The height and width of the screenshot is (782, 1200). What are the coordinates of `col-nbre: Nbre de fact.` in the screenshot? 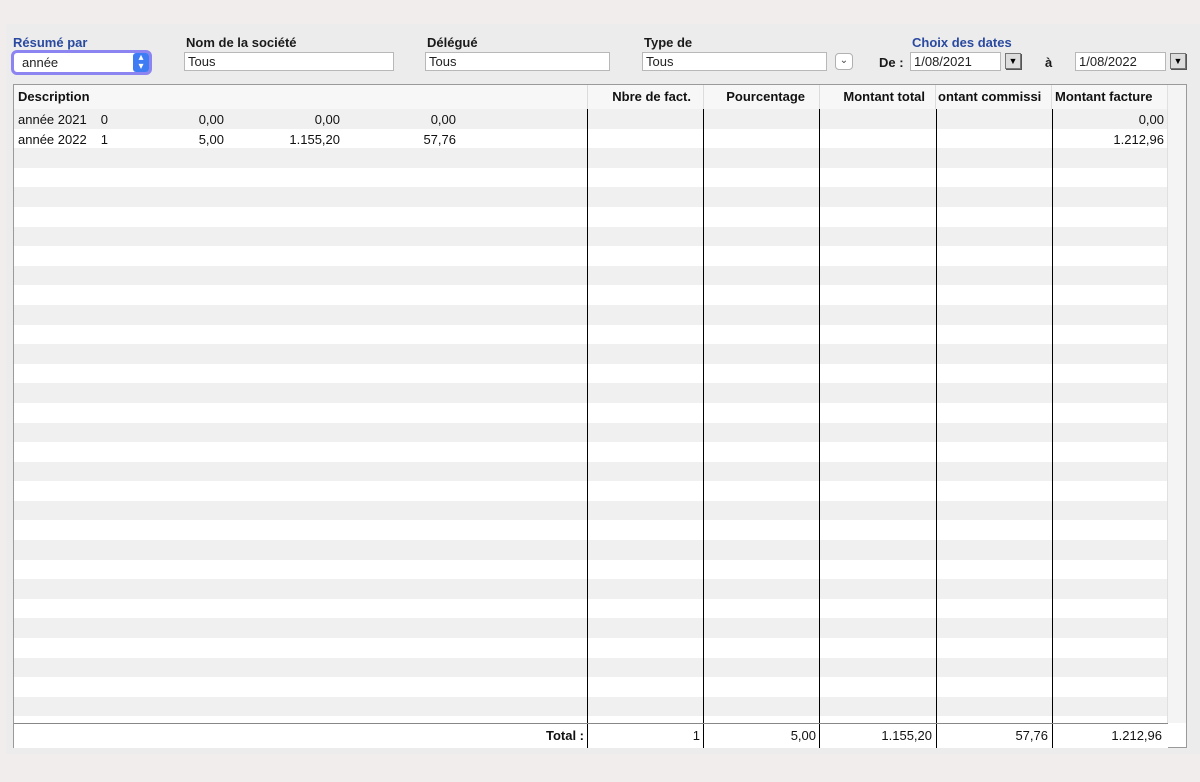 It's located at (646, 97).